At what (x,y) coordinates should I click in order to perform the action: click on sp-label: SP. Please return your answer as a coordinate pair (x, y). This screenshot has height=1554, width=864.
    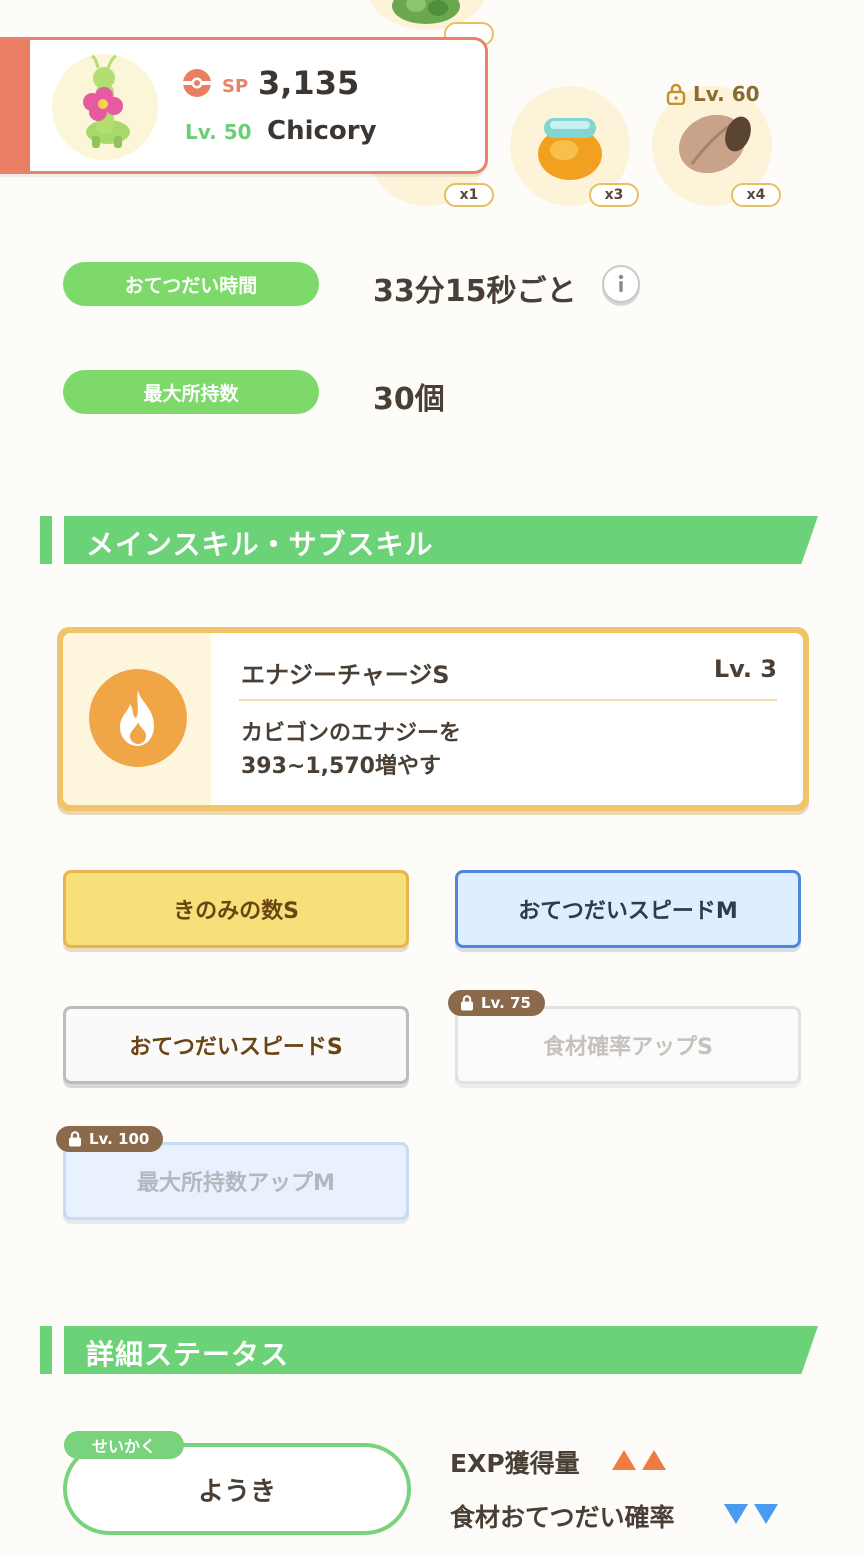
    Looking at the image, I should click on (235, 86).